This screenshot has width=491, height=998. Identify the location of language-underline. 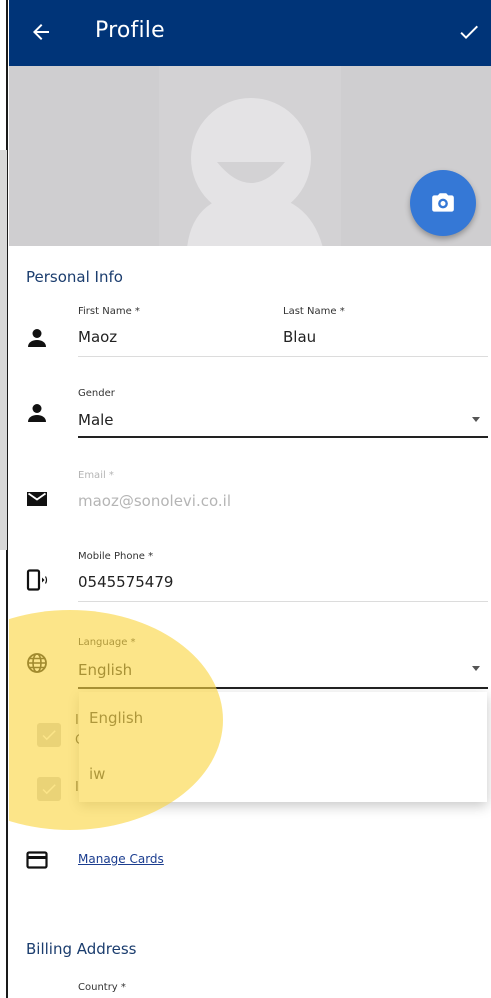
(283, 688).